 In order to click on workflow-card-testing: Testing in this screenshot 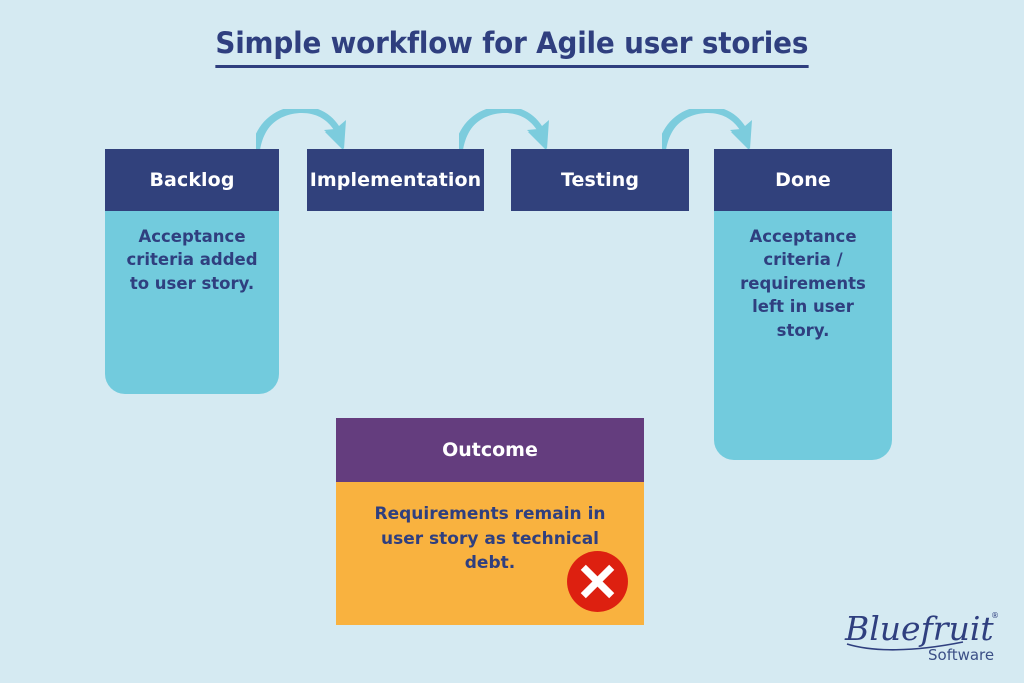, I will do `click(600, 180)`.